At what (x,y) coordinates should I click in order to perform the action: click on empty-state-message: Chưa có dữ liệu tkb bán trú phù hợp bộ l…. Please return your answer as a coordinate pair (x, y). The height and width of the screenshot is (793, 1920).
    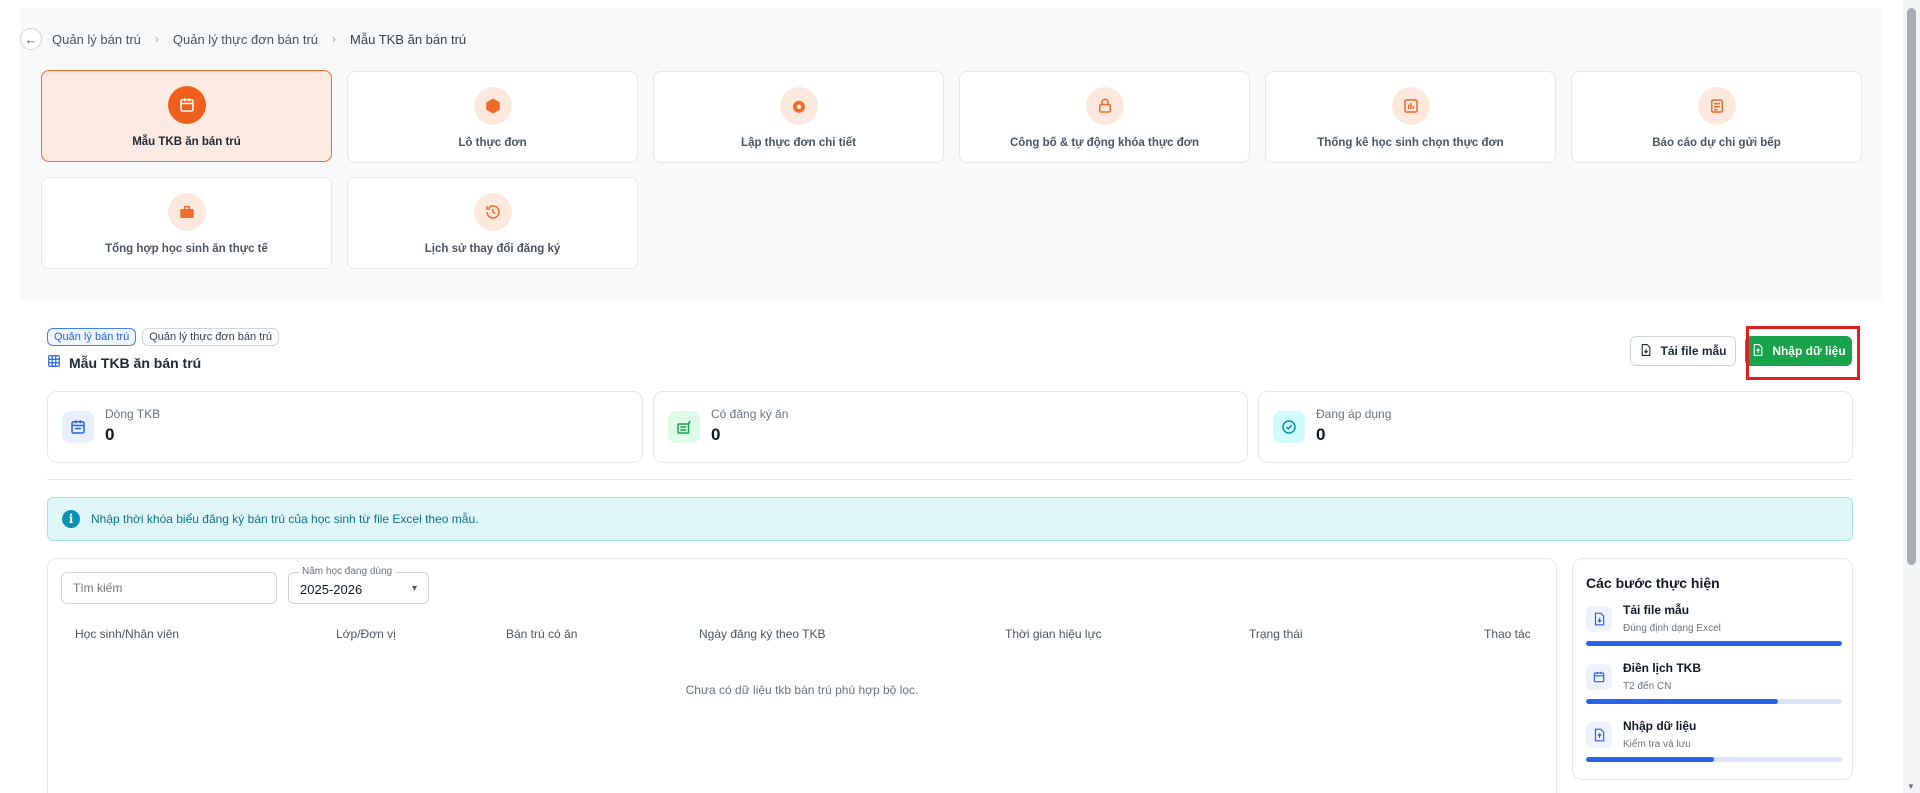
    Looking at the image, I should click on (802, 690).